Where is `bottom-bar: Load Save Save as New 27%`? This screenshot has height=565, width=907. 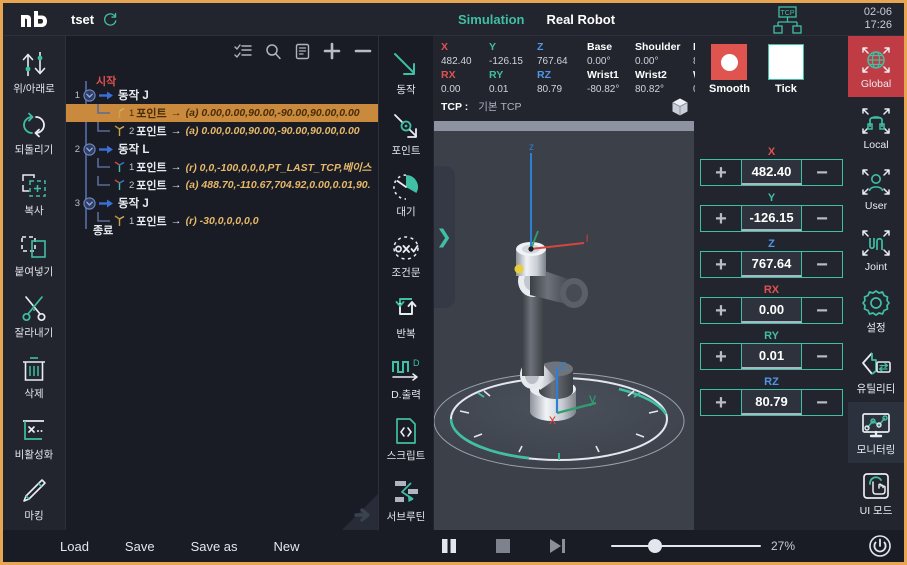
bottom-bar: Load Save Save as New 27% is located at coordinates (453, 546).